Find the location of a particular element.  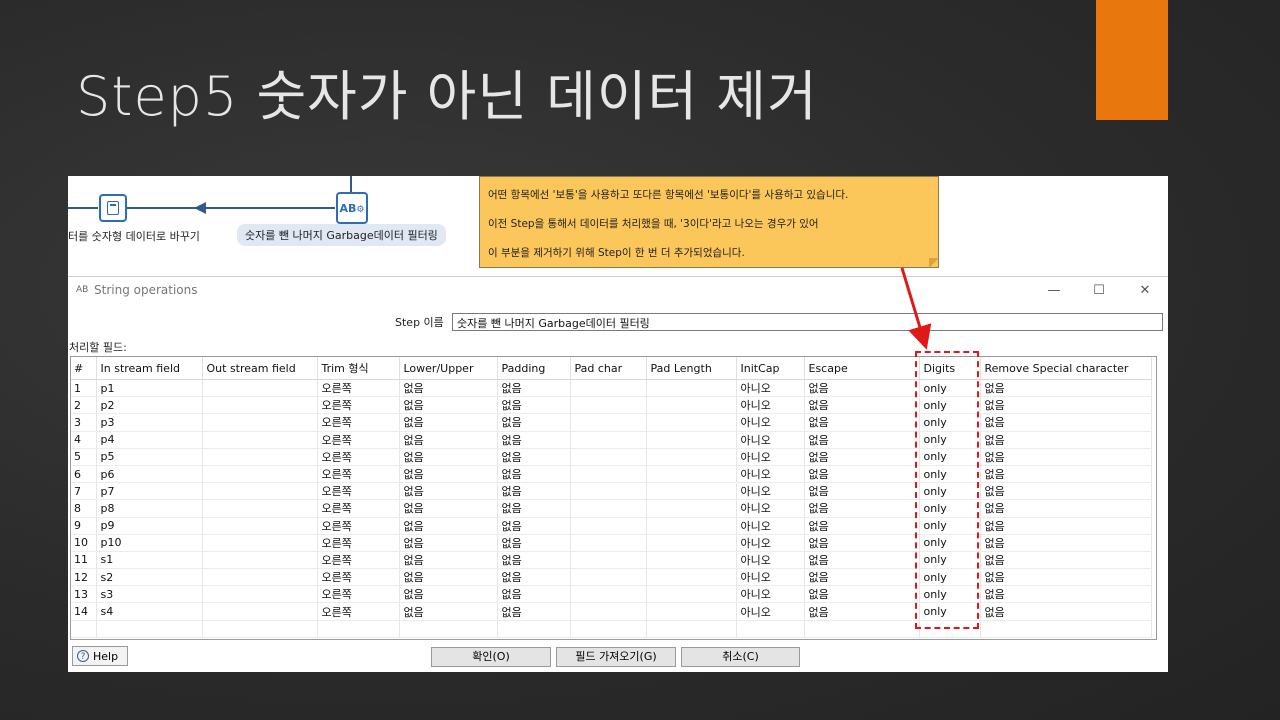

callout-arrow is located at coordinates (916, 308).